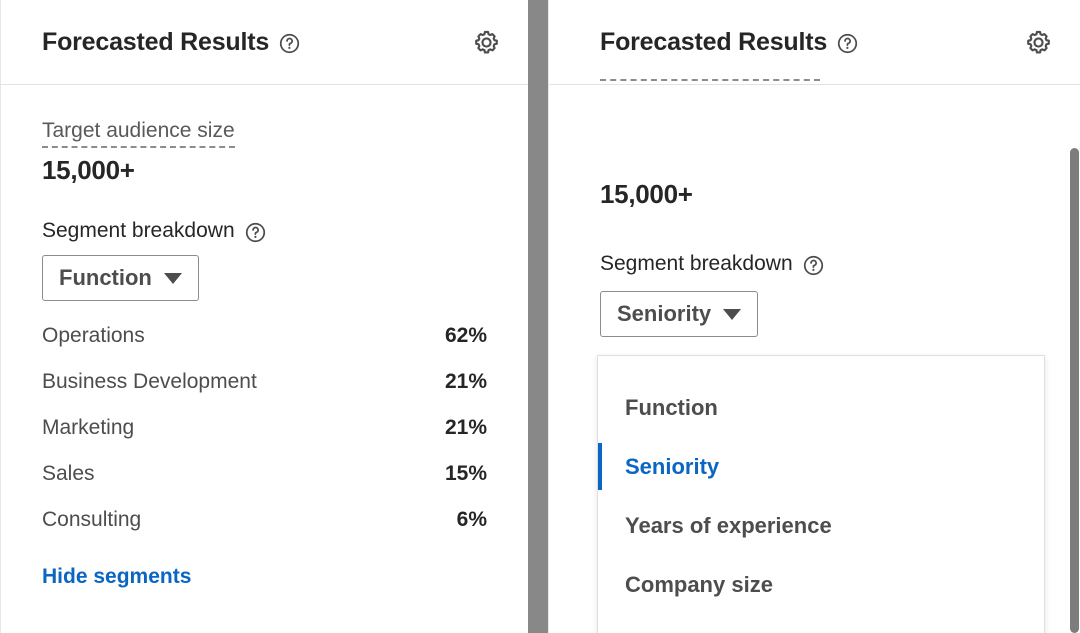 The height and width of the screenshot is (633, 1080). What do you see at coordinates (93, 336) in the screenshot?
I see `segment-name: Operations` at bounding box center [93, 336].